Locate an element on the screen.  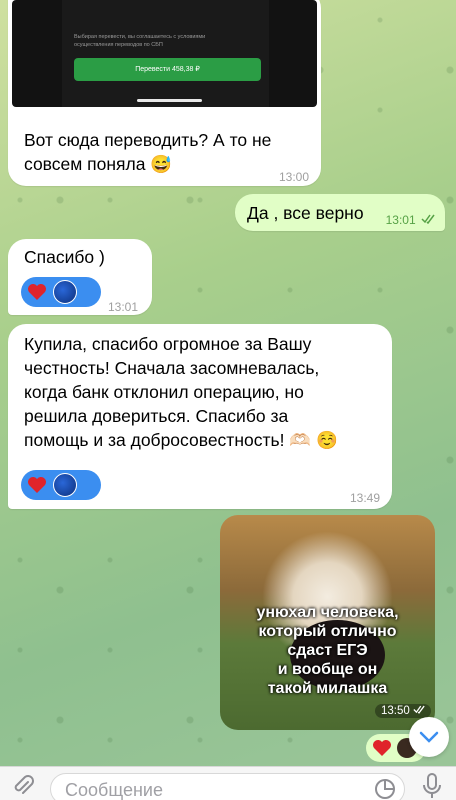
read-checkmarks-icon is located at coordinates (428, 220).